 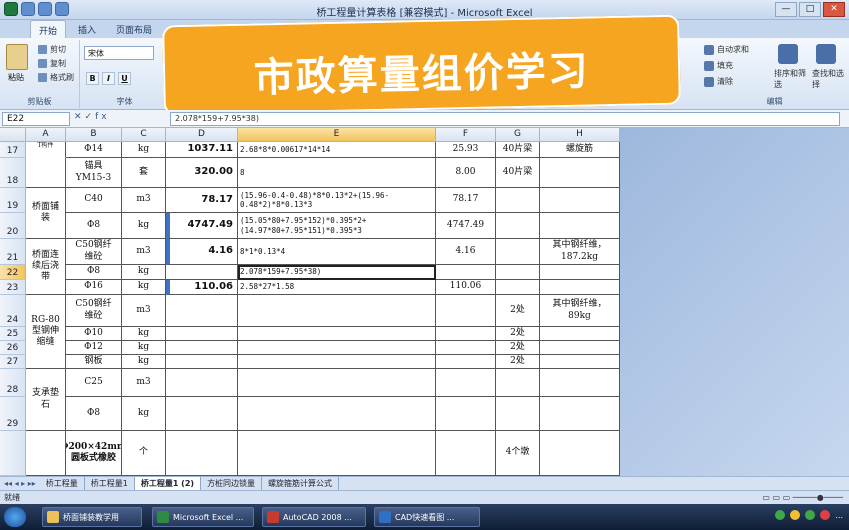 What do you see at coordinates (46, 150) in the screenshot?
I see `cell-a17: T构件` at bounding box center [46, 150].